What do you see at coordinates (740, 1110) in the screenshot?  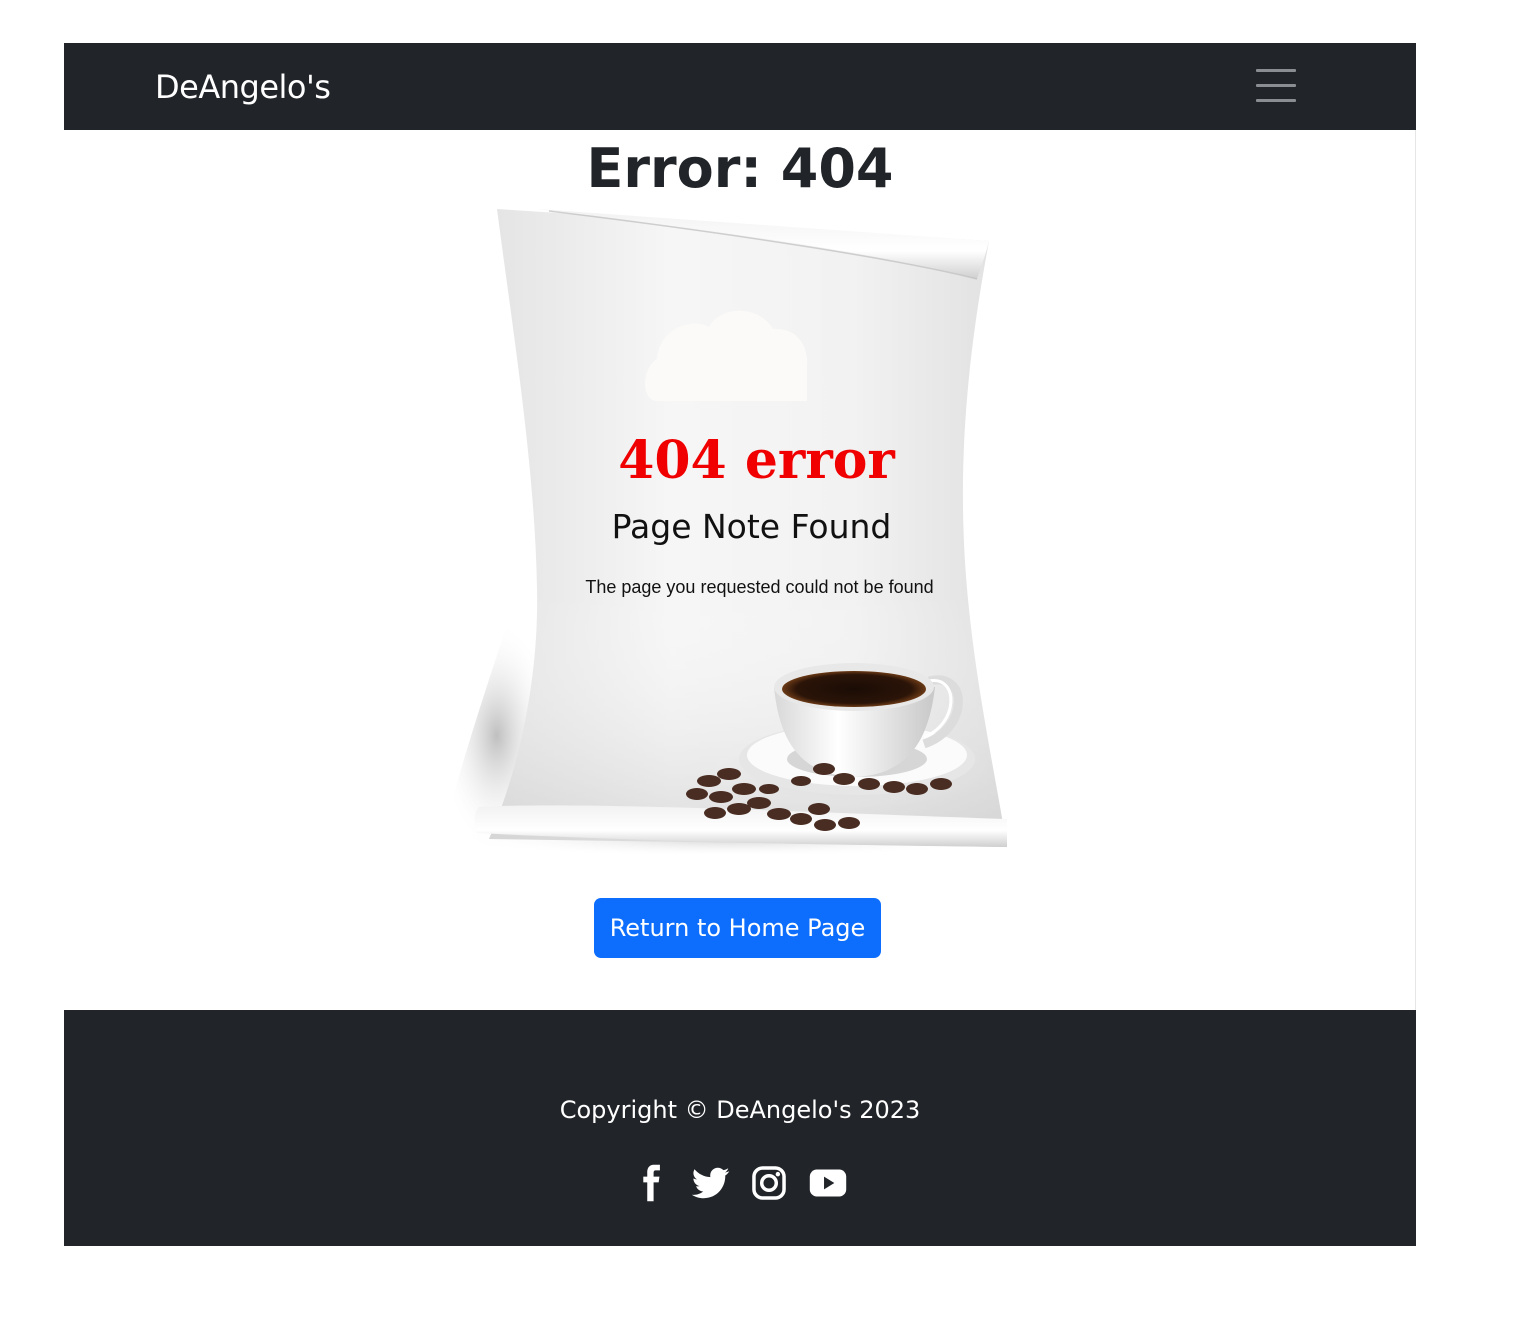 I see `copyright-text: Copyright © DeAngelo's 2023` at bounding box center [740, 1110].